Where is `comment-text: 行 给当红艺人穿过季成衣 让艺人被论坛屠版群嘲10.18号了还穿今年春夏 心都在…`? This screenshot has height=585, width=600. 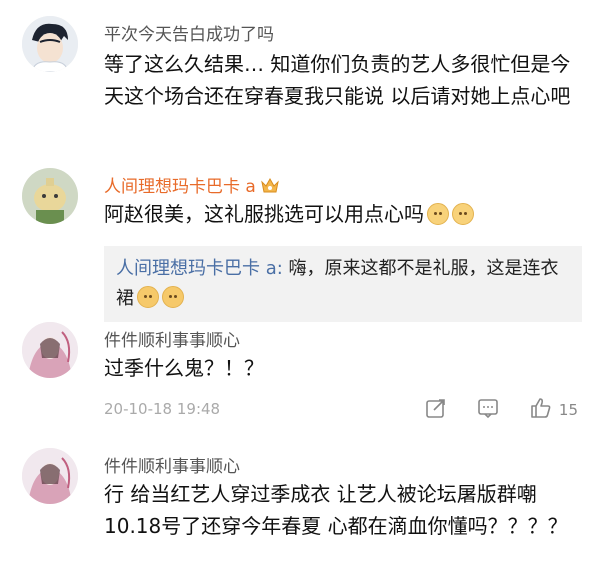
comment-text: 行 给当红艺人穿过季成衣 让艺人被论坛屠版群嘲10.18号了还穿今年春夏 心都在… is located at coordinates (336, 510).